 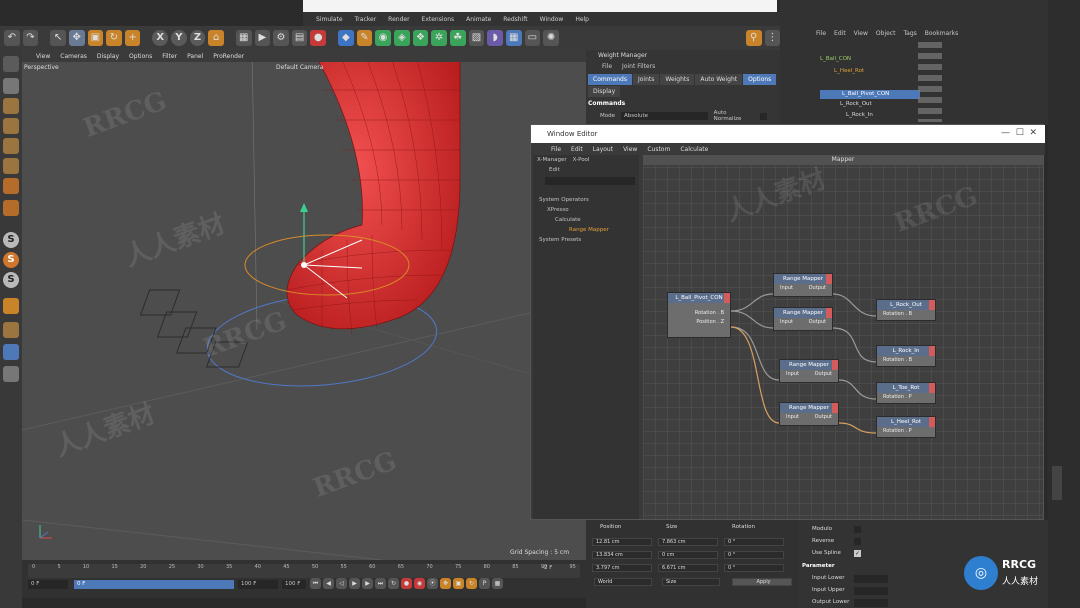 I want to click on port-rotation: Rotation . P, so click(x=906, y=431).